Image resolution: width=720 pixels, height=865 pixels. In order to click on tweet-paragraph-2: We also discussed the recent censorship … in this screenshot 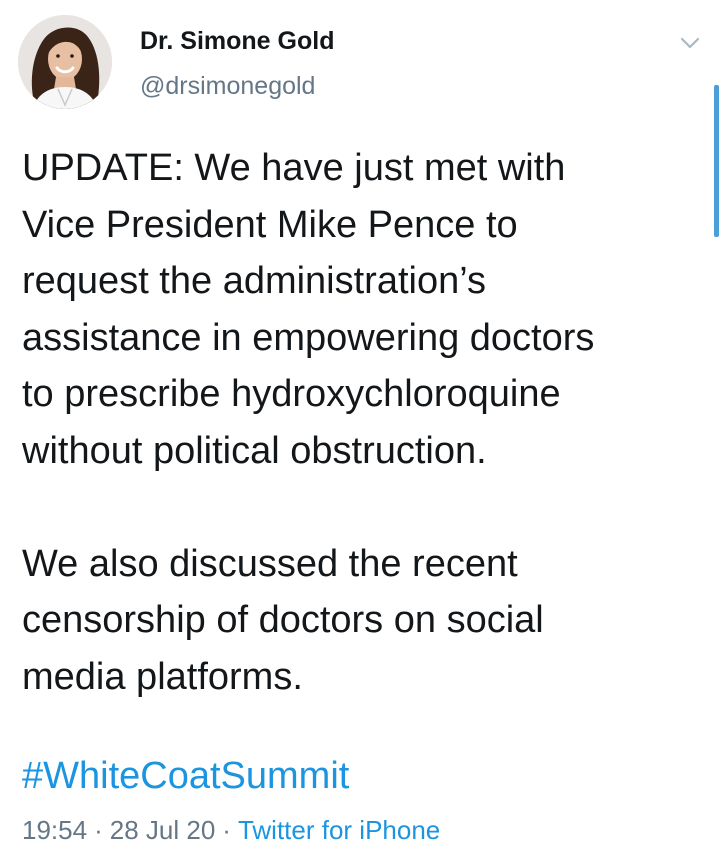, I will do `click(283, 620)`.